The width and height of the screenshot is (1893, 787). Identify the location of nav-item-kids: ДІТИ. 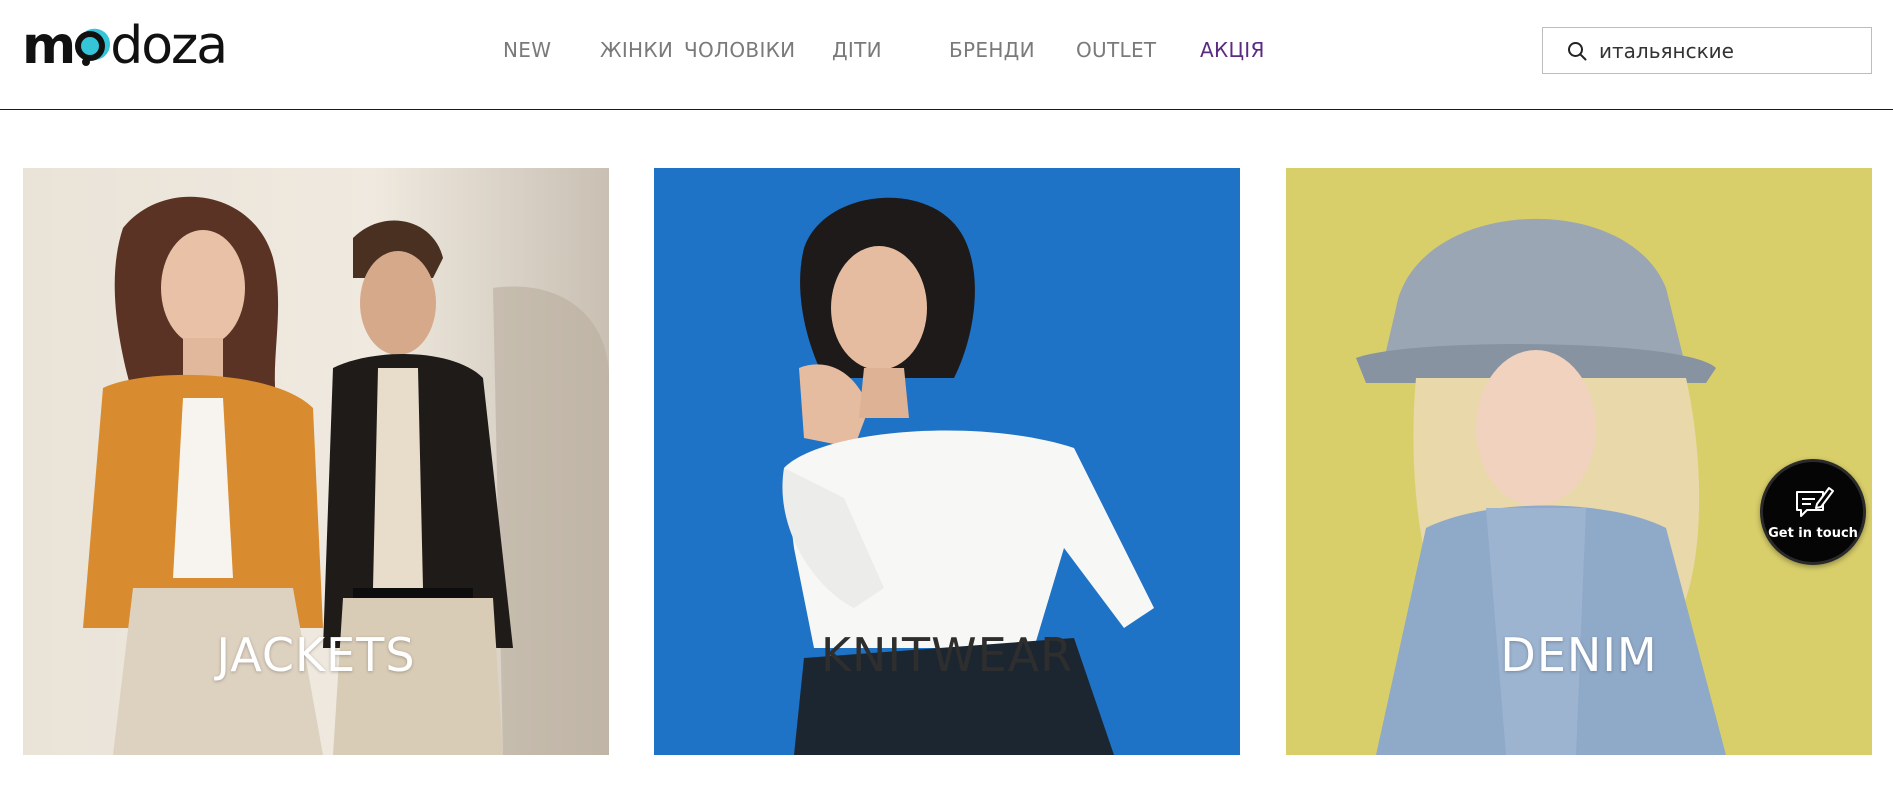
(857, 50).